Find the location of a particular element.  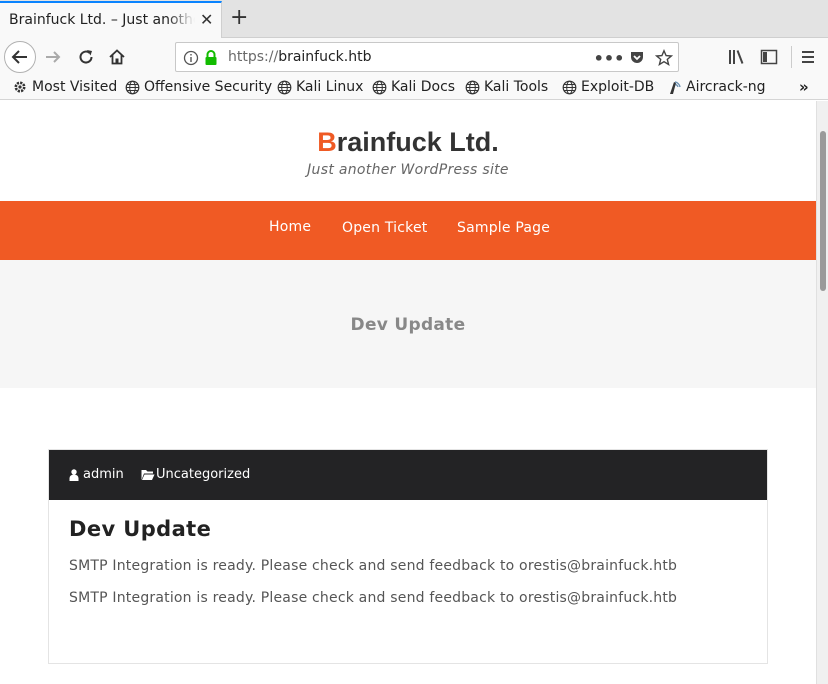

post-author-name: admin is located at coordinates (103, 474).